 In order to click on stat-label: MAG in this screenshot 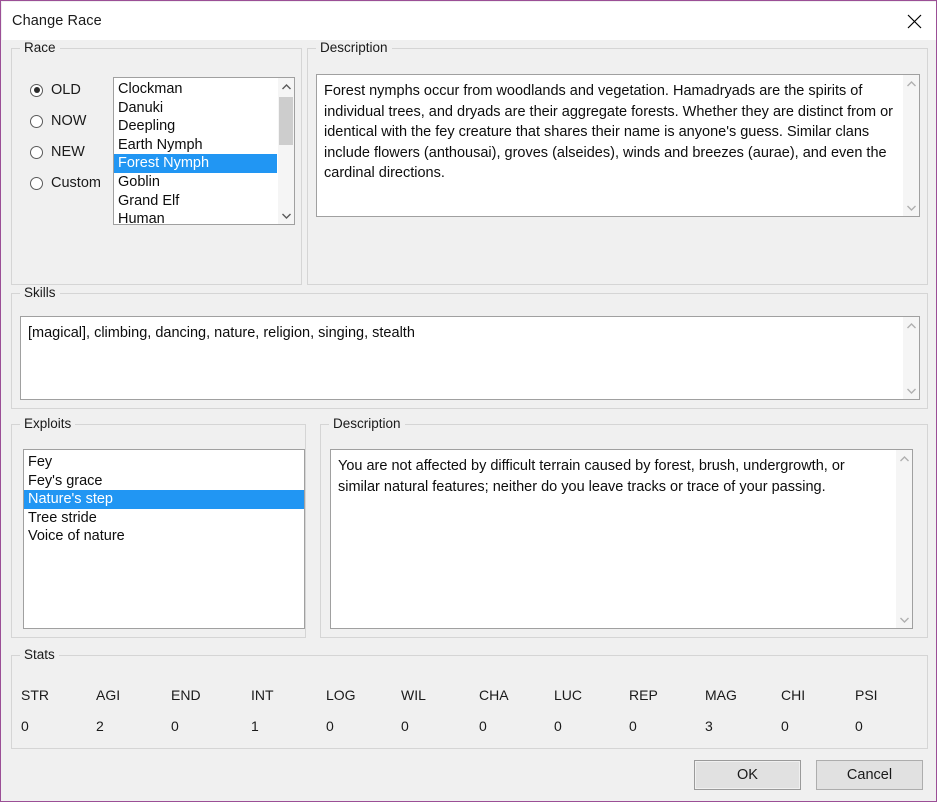, I will do `click(721, 695)`.